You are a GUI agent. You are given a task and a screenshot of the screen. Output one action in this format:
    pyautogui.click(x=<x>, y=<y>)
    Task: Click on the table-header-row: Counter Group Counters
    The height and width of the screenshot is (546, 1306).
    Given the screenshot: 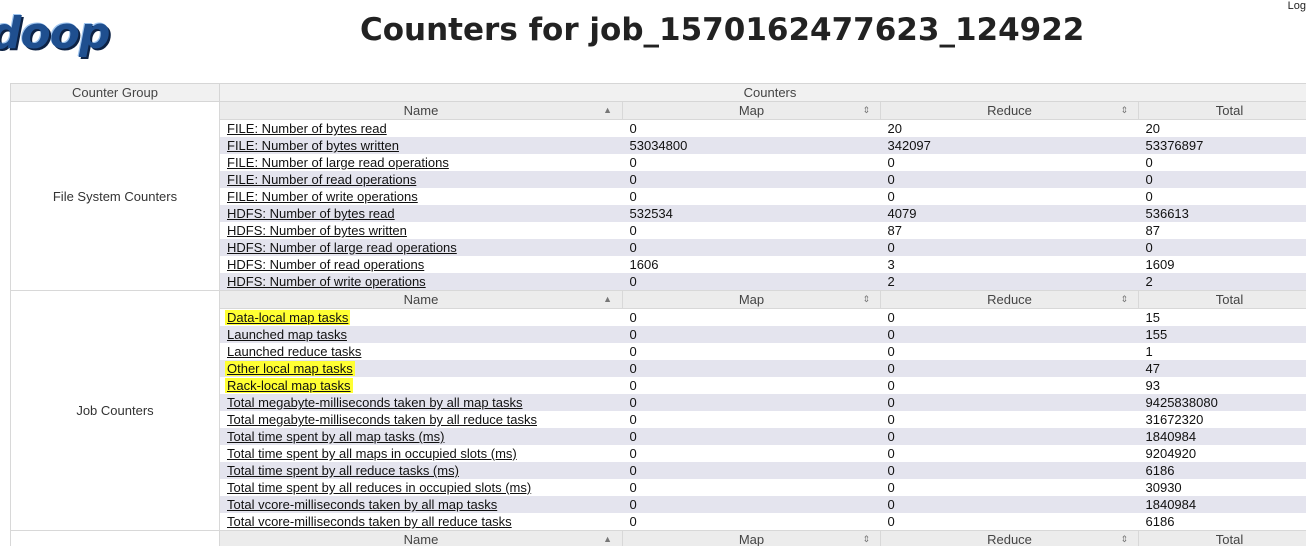 What is the action you would take?
    pyautogui.click(x=658, y=92)
    